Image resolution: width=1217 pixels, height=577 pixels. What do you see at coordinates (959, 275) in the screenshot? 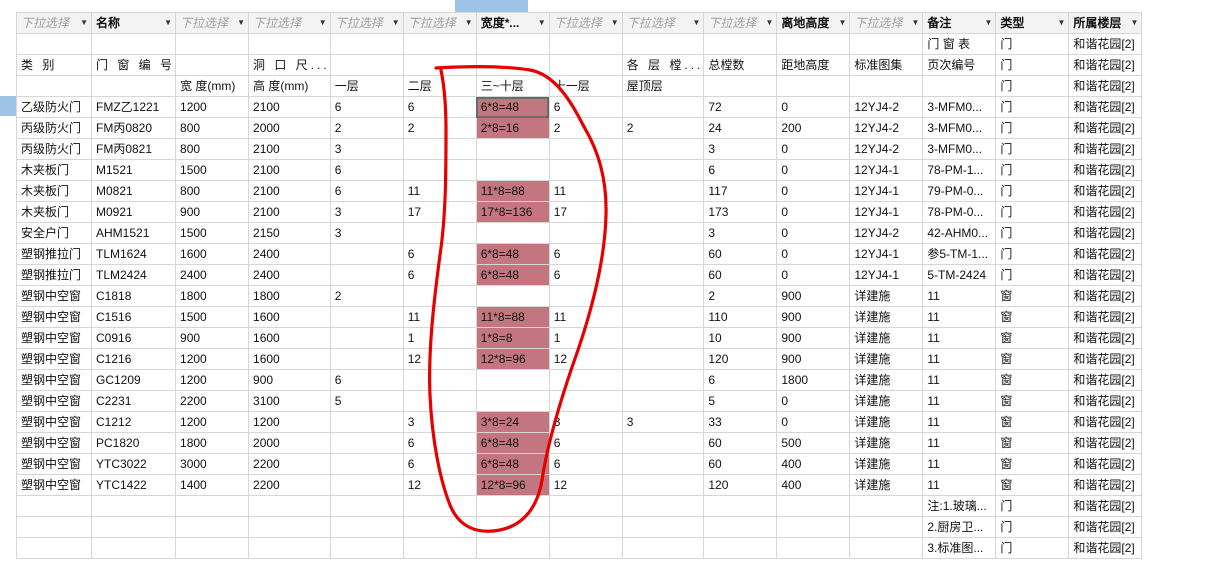
I see `table-cell: 5-TM-2424` at bounding box center [959, 275].